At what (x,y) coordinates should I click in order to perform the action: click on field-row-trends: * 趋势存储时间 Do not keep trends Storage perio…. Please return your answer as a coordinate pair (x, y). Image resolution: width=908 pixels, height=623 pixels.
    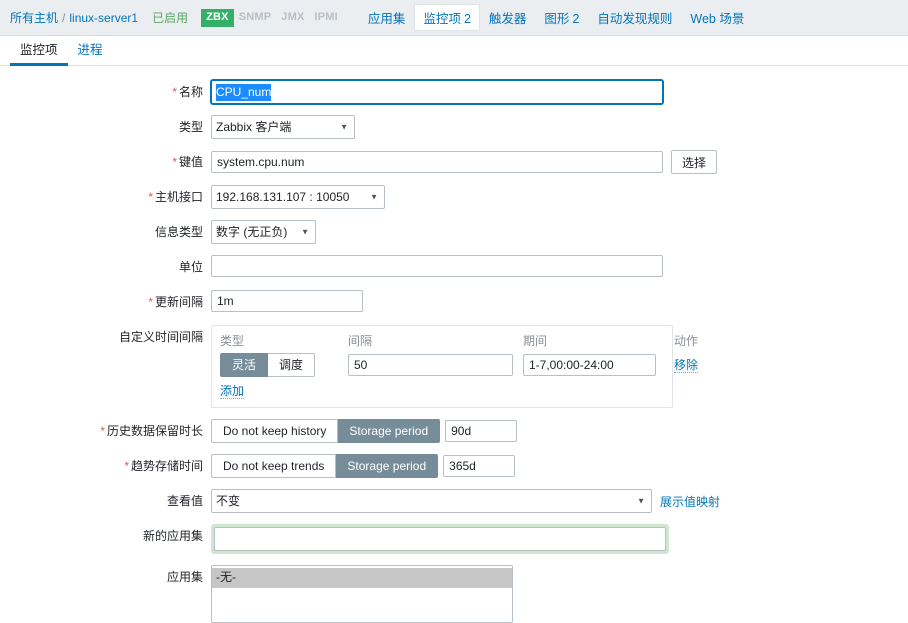
    Looking at the image, I should click on (454, 466).